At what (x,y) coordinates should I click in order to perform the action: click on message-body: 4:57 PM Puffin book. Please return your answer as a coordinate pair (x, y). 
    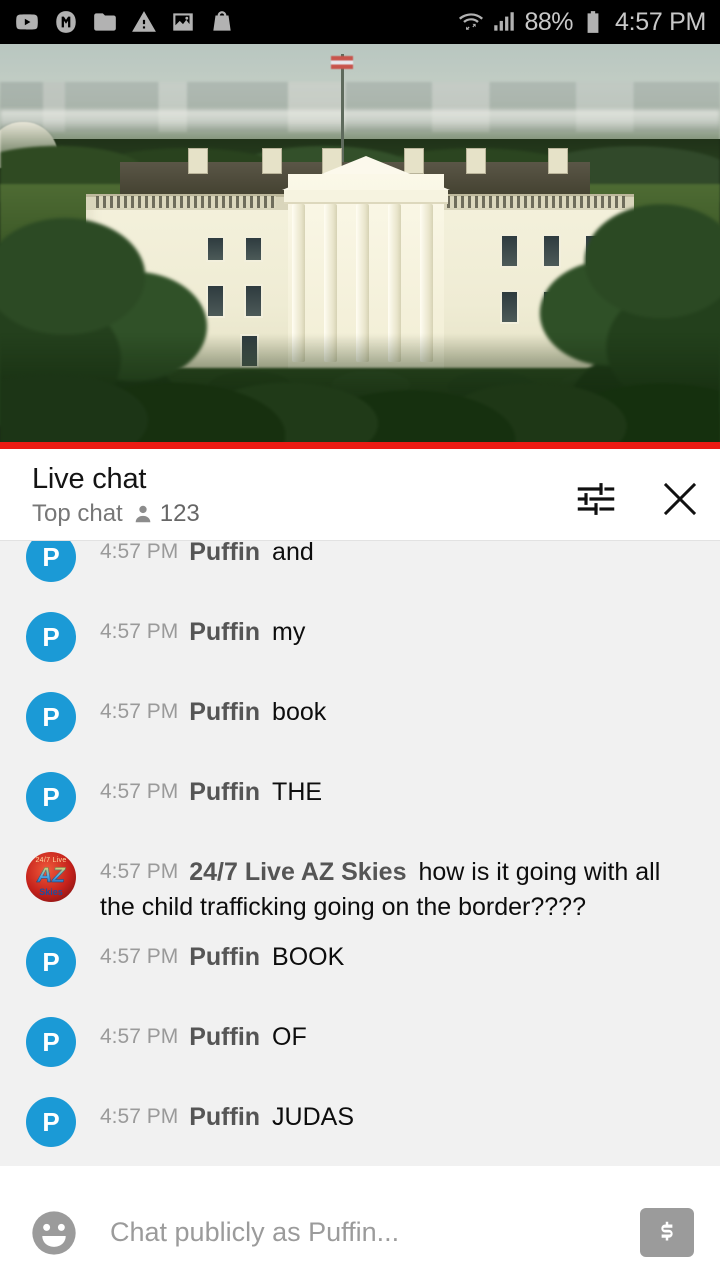
    Looking at the image, I should click on (398, 704).